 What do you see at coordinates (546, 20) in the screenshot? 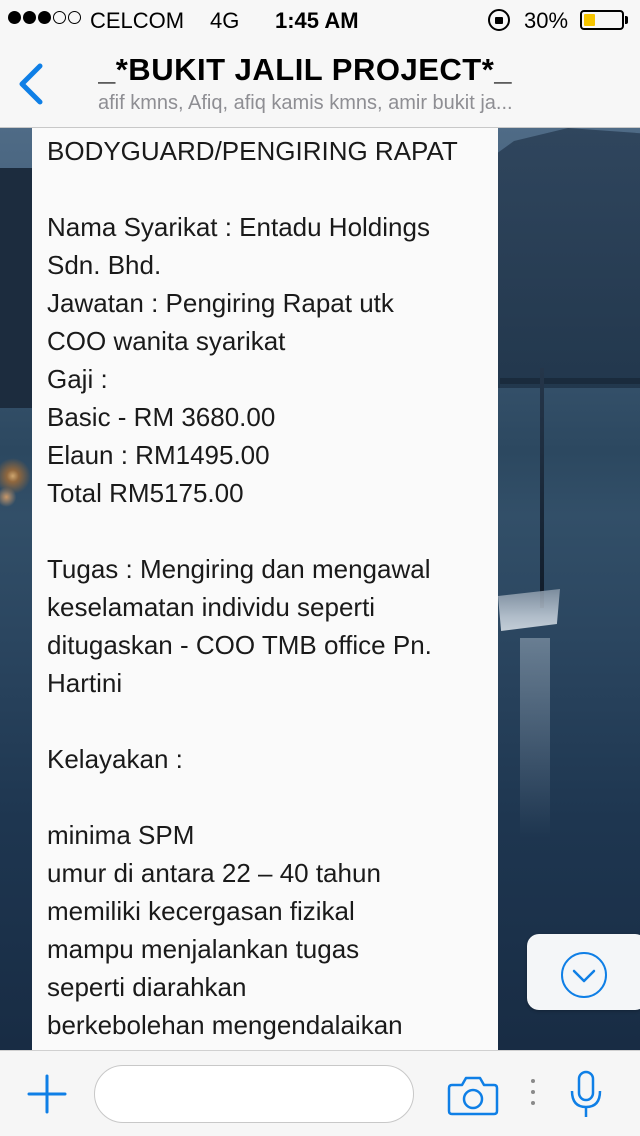
I see `battery-percentage: 30%` at bounding box center [546, 20].